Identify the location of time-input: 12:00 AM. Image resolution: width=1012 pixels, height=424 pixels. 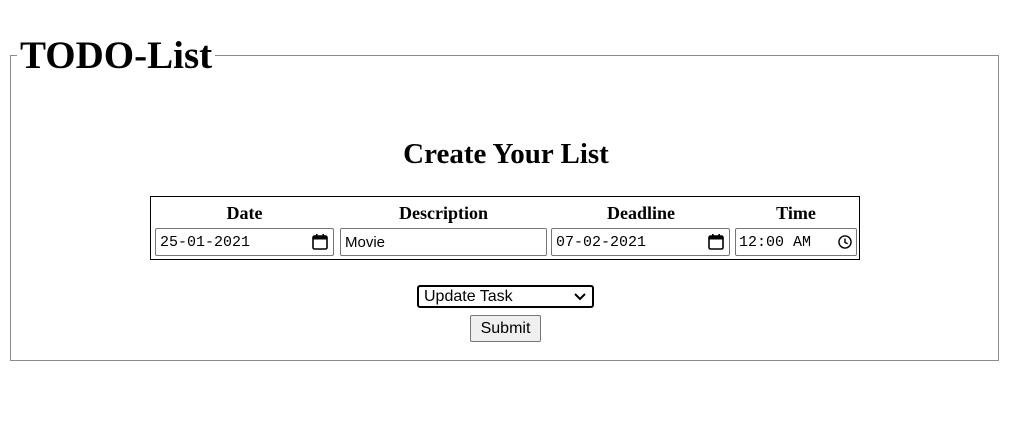
(796, 242).